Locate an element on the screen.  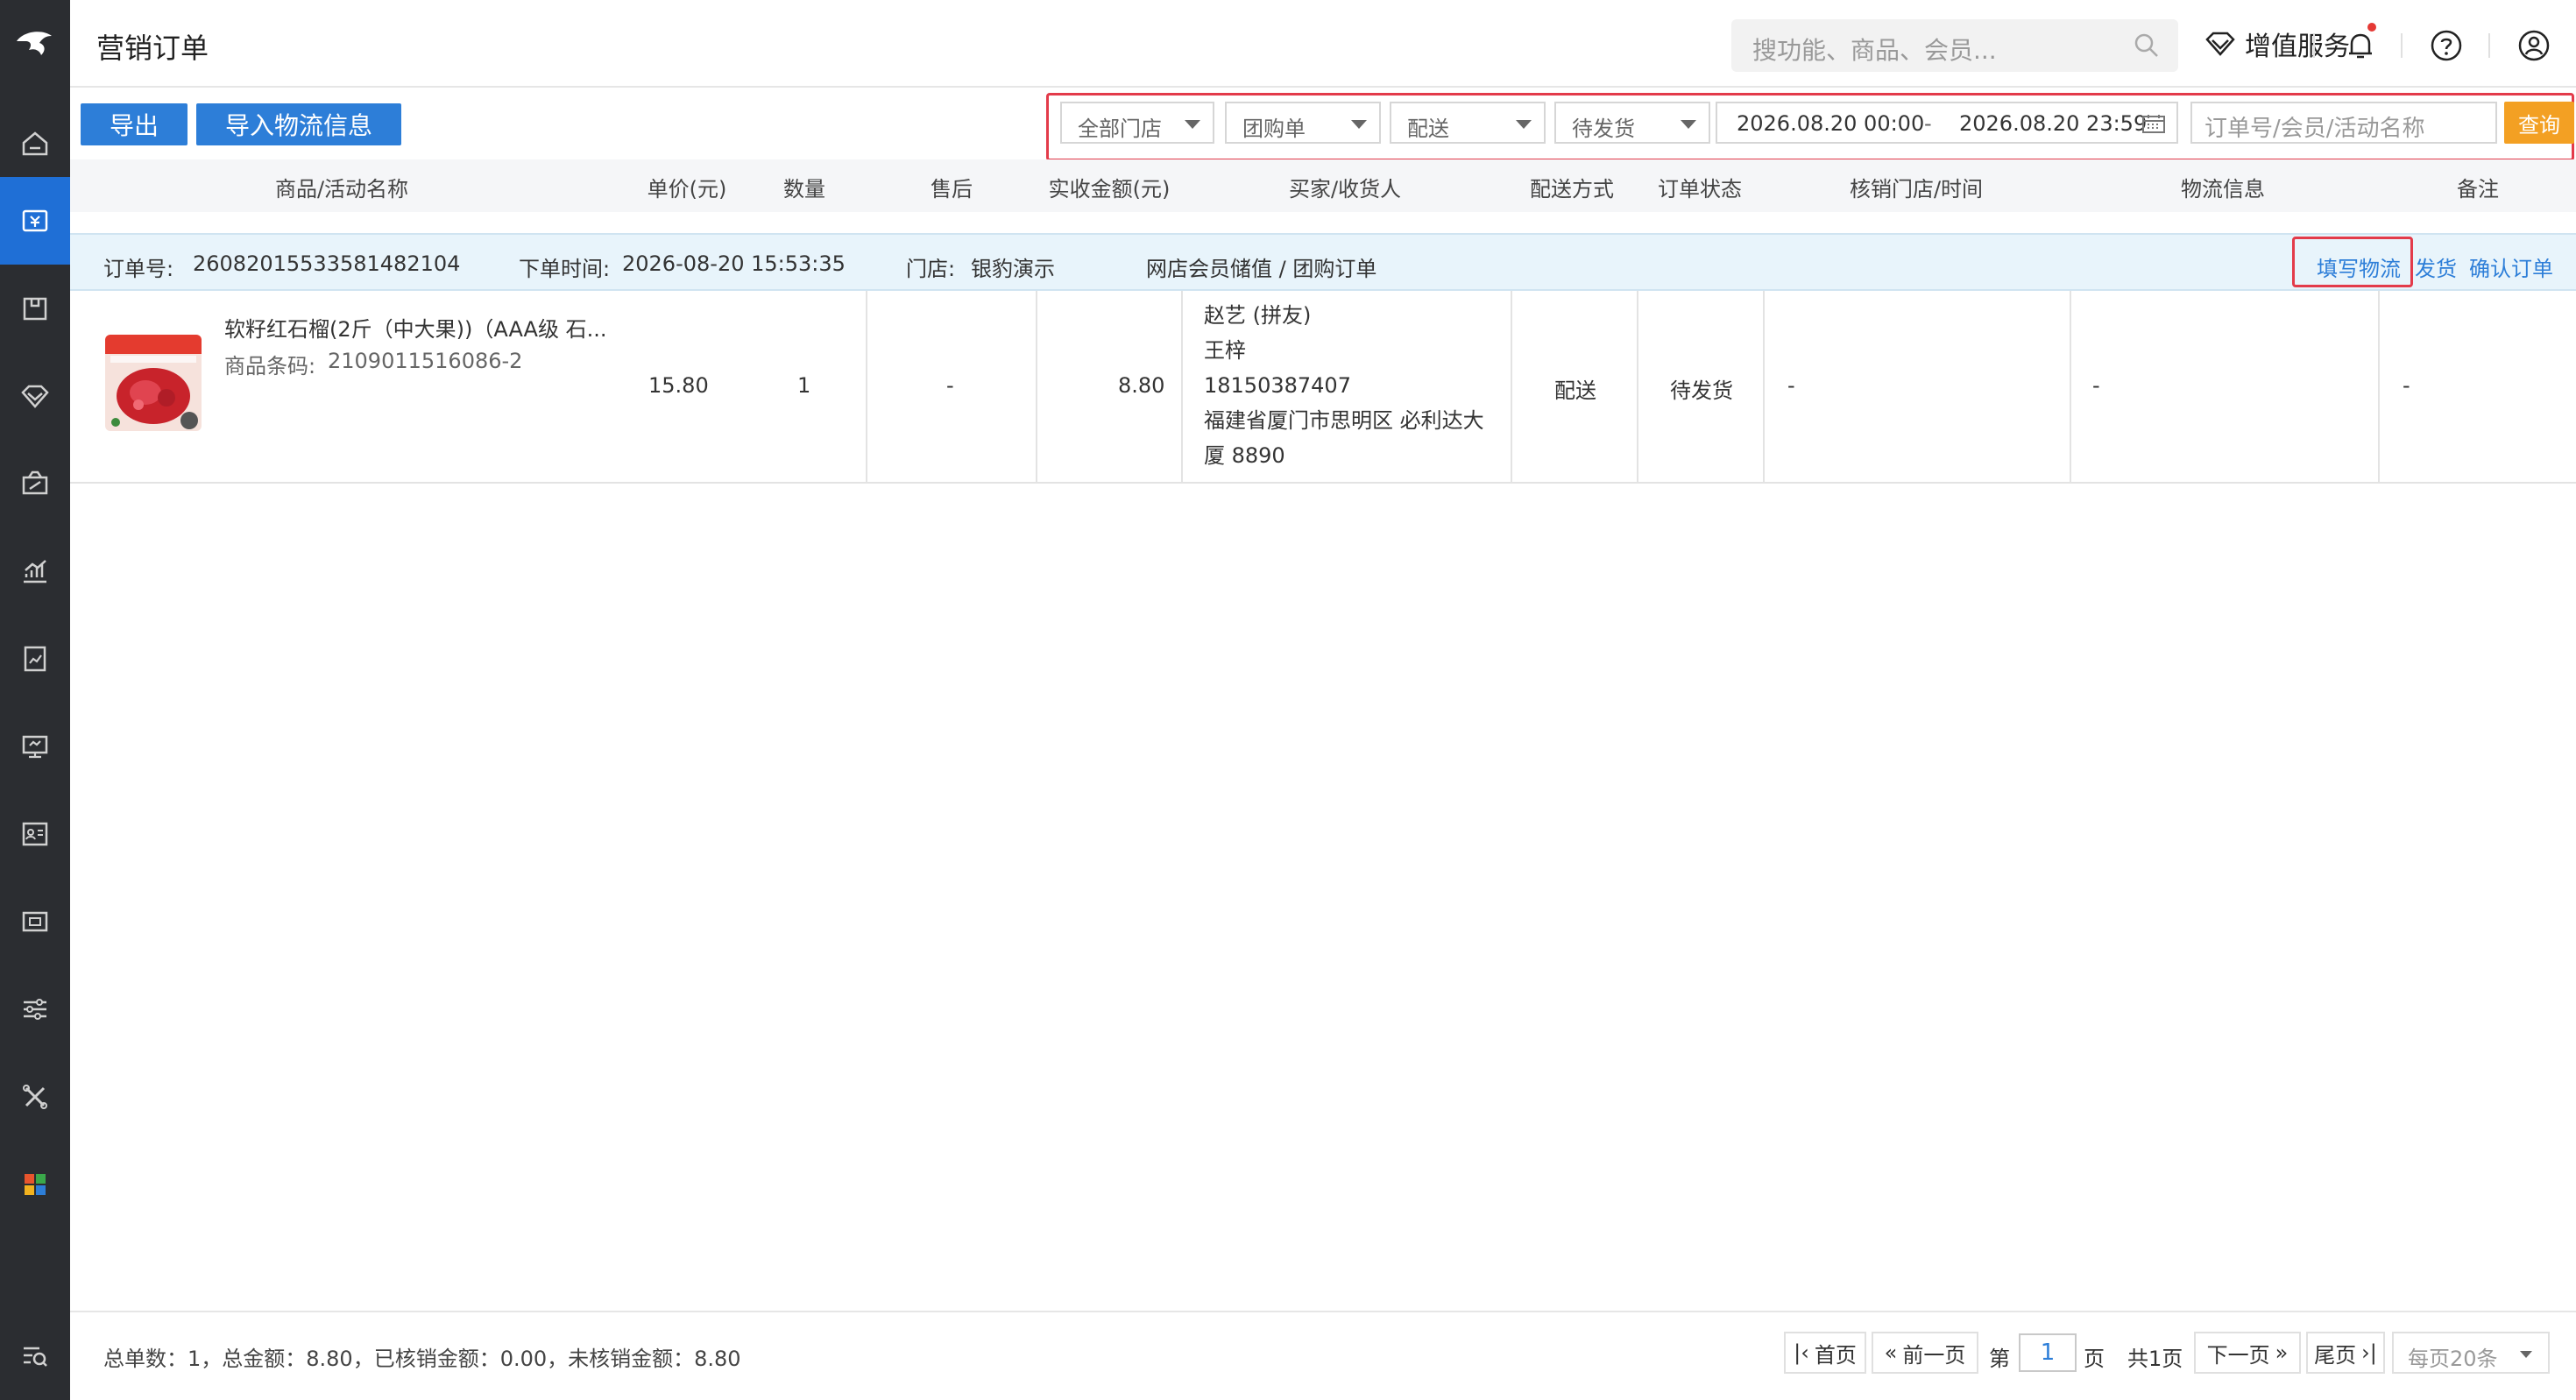
column-header: 买家/收货人 is located at coordinates (1345, 189).